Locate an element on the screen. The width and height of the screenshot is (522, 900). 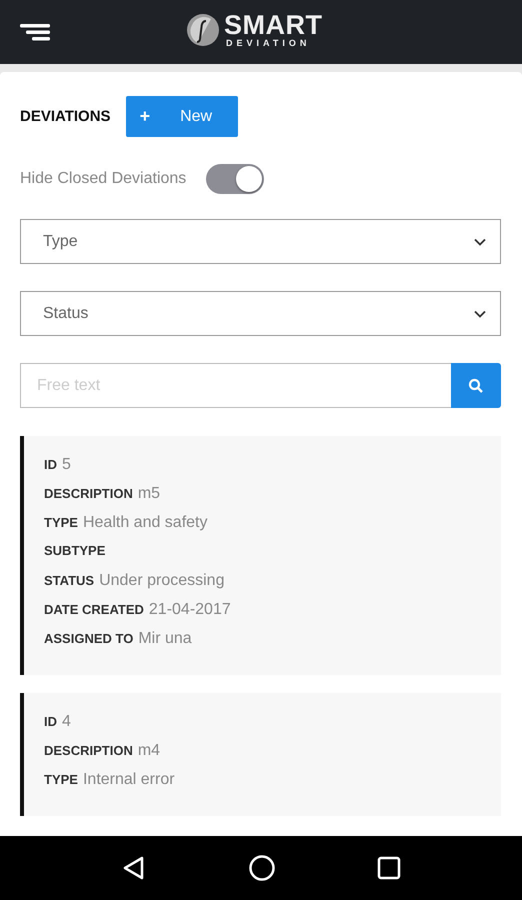
toggle-switch is located at coordinates (235, 179).